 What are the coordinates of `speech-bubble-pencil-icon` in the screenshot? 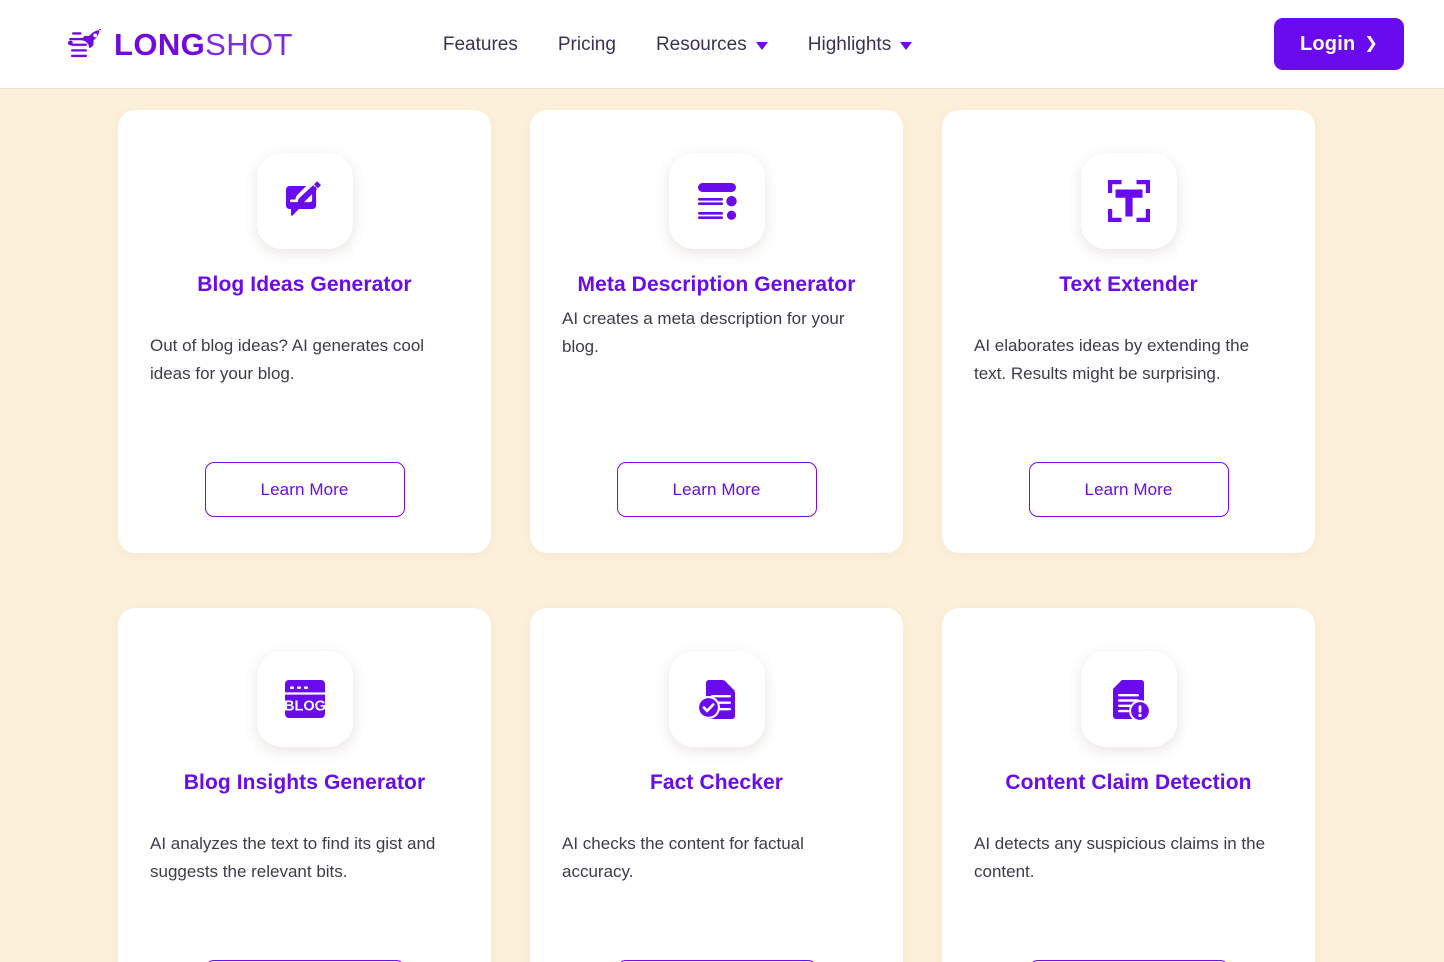 It's located at (303, 198).